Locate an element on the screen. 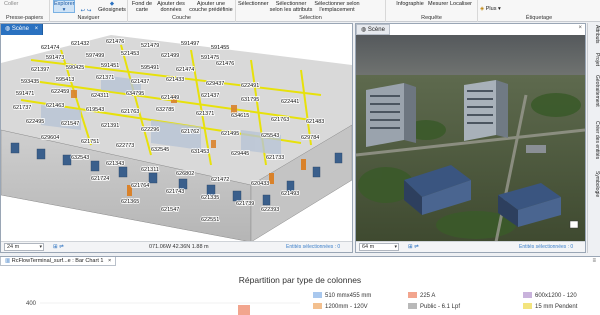 The height and width of the screenshot is (315, 600). feature-label: 629445 is located at coordinates (240, 154).